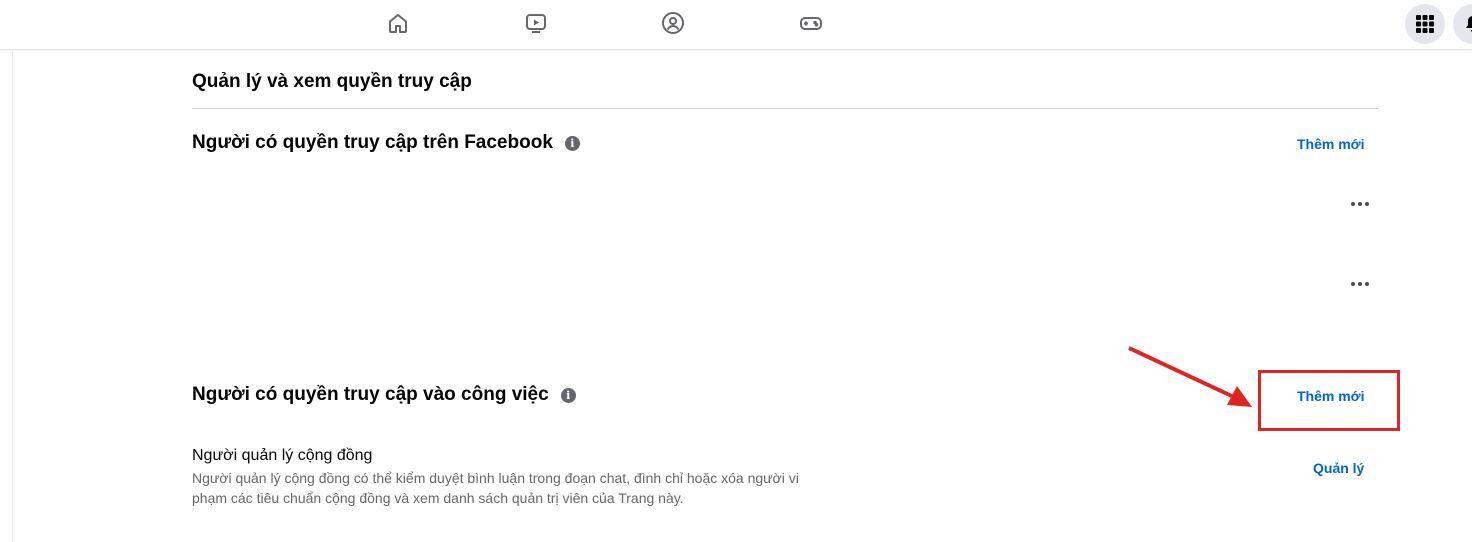  Describe the element at coordinates (370, 394) in the screenshot. I see `task-access-heading-text: Người có quyền truy cập vào công việc` at that location.